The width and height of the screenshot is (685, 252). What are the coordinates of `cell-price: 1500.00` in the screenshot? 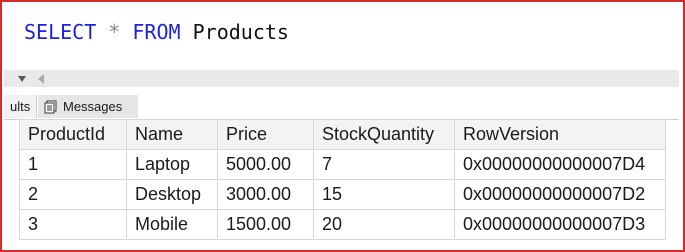 It's located at (265, 224).